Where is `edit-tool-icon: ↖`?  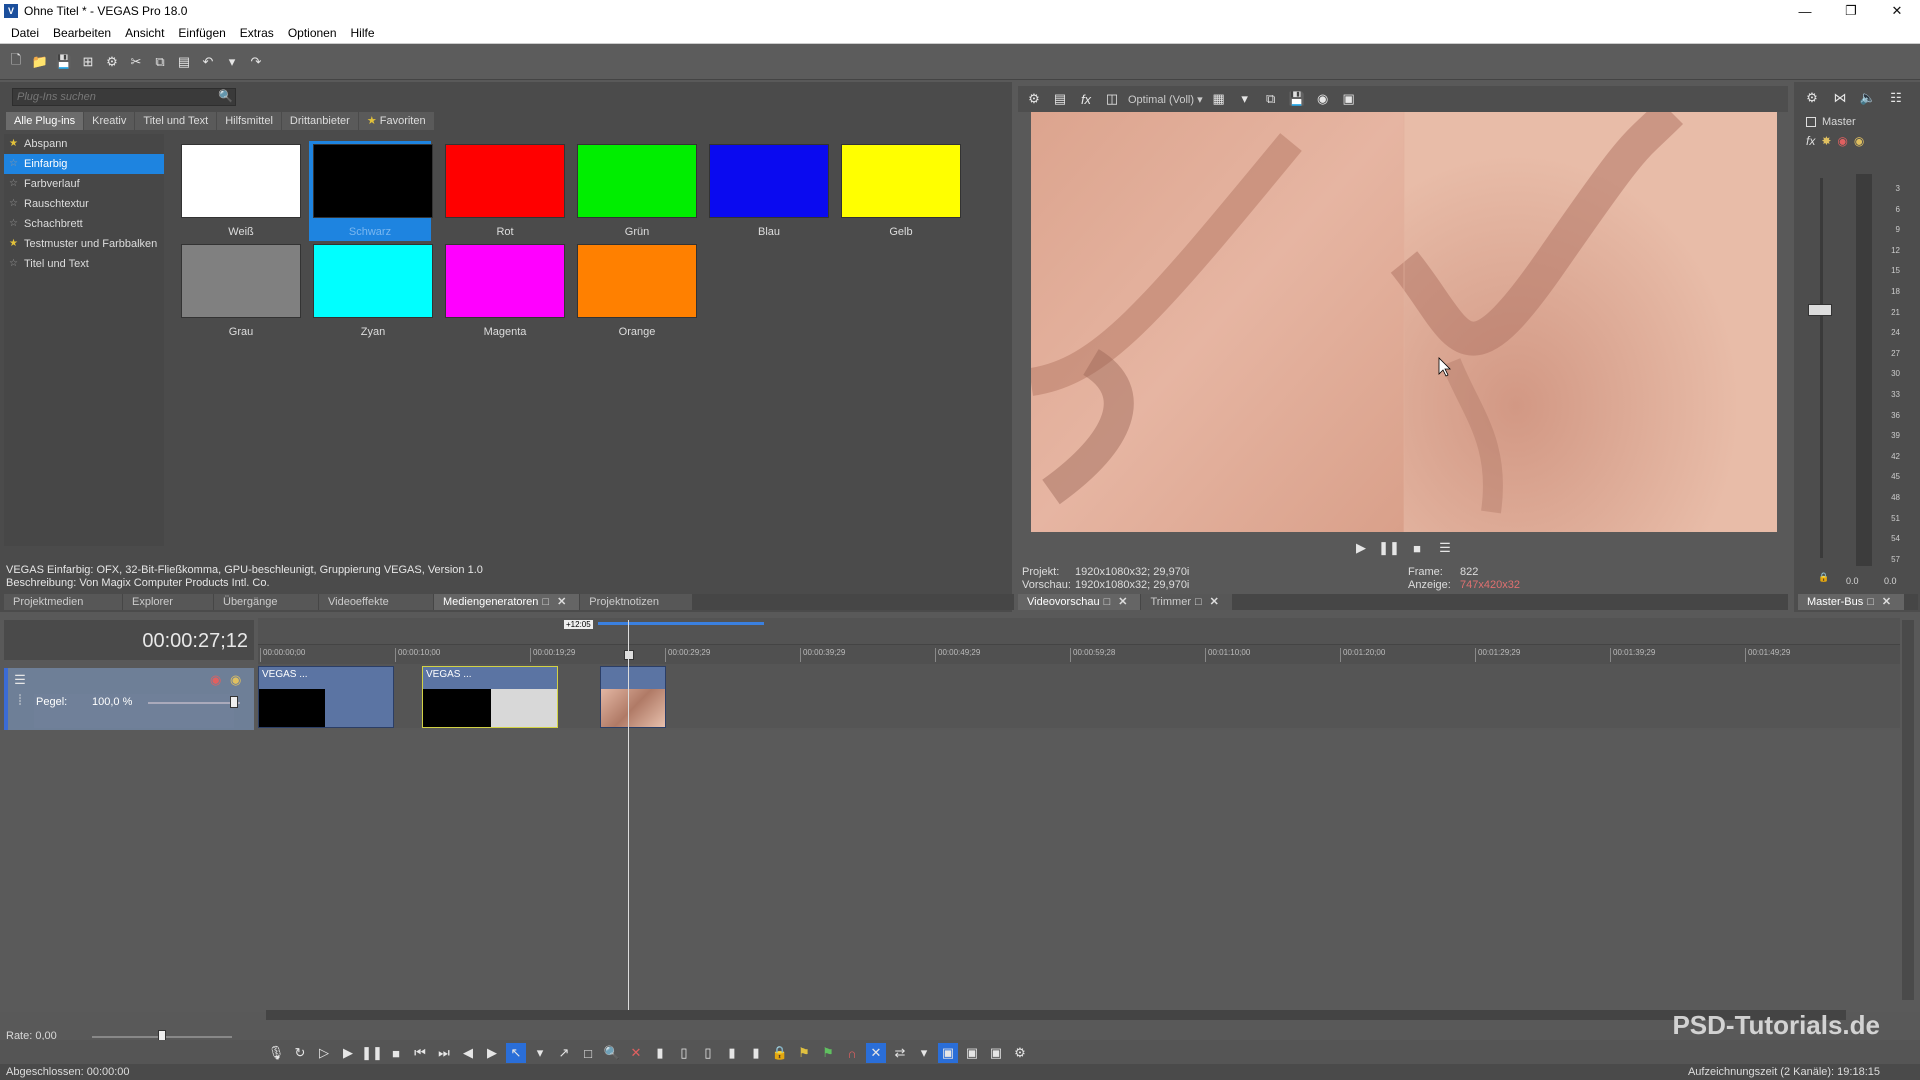
edit-tool-icon: ↖ is located at coordinates (516, 1053).